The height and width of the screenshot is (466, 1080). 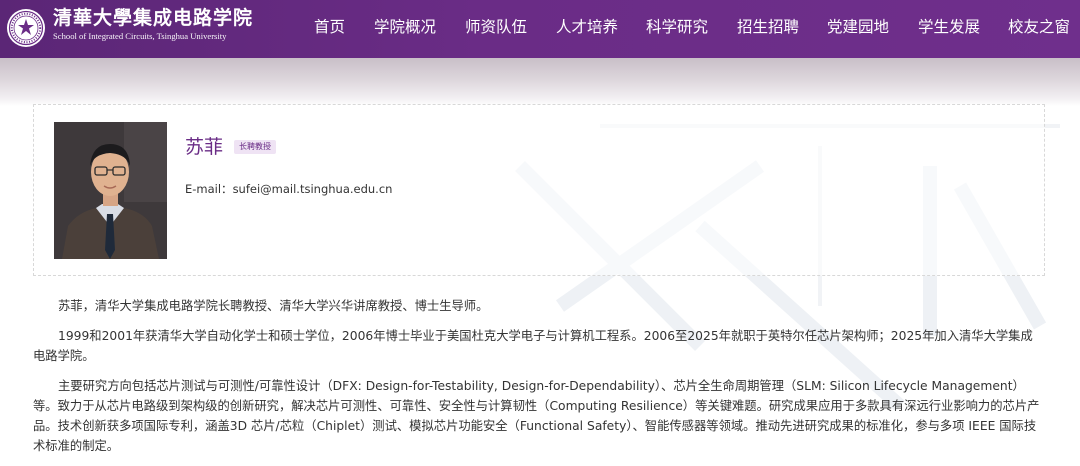 I want to click on nav-item-alumni: 校友之窗, so click(x=1039, y=27).